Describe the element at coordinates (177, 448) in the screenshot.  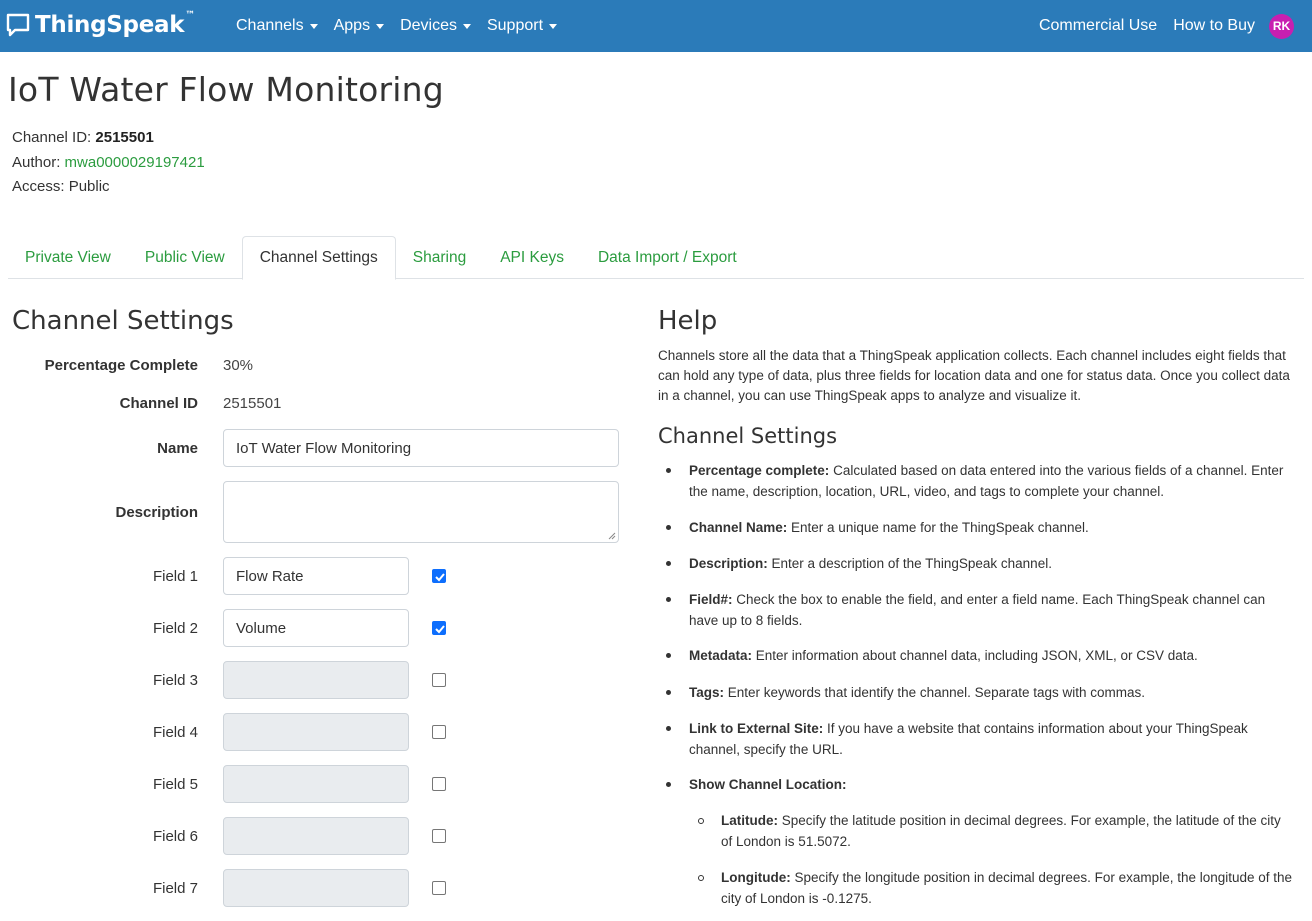
I see `name-label: Name` at that location.